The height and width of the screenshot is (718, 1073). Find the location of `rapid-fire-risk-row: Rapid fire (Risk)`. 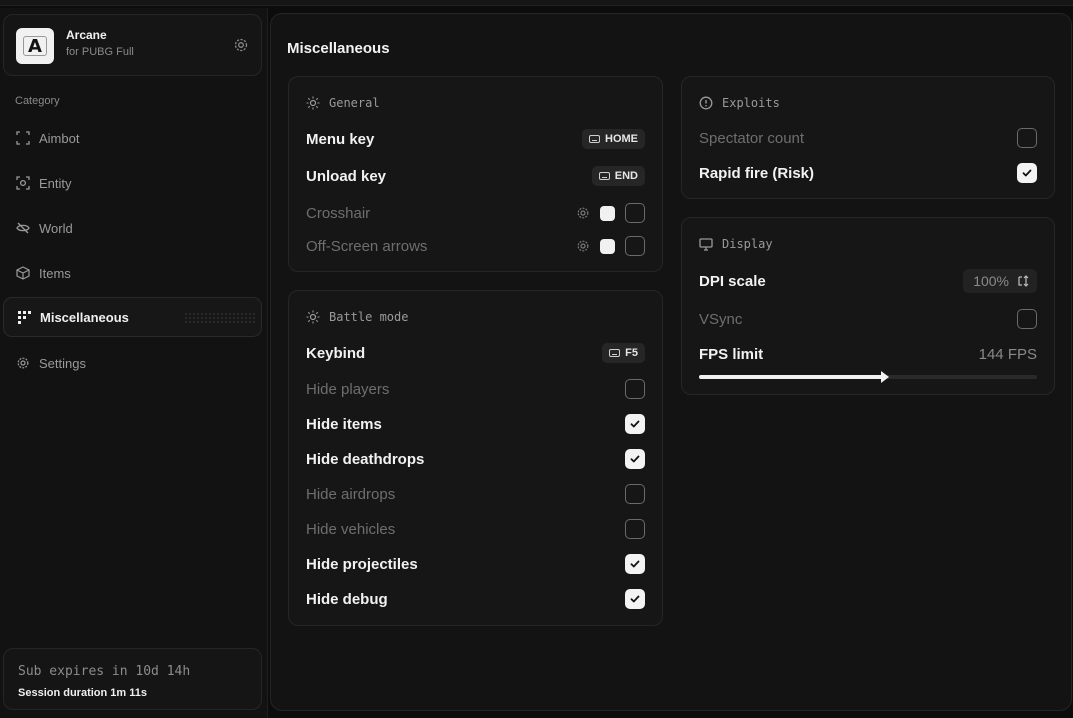

rapid-fire-risk-row: Rapid fire (Risk) is located at coordinates (868, 173).